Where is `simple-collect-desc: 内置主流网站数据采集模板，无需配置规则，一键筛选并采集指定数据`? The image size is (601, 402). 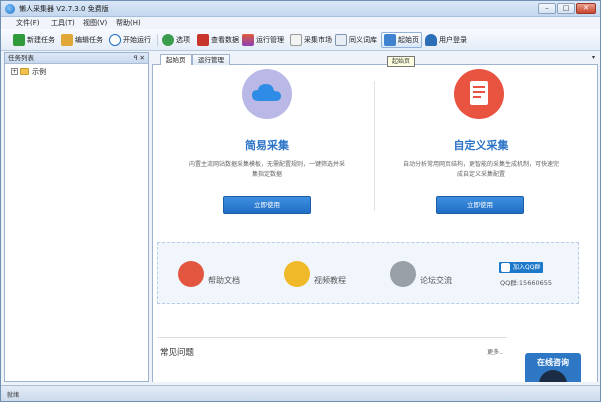 simple-collect-desc: 内置主流网站数据采集模板，无需配置规则，一键筛选并采集指定数据 is located at coordinates (266, 169).